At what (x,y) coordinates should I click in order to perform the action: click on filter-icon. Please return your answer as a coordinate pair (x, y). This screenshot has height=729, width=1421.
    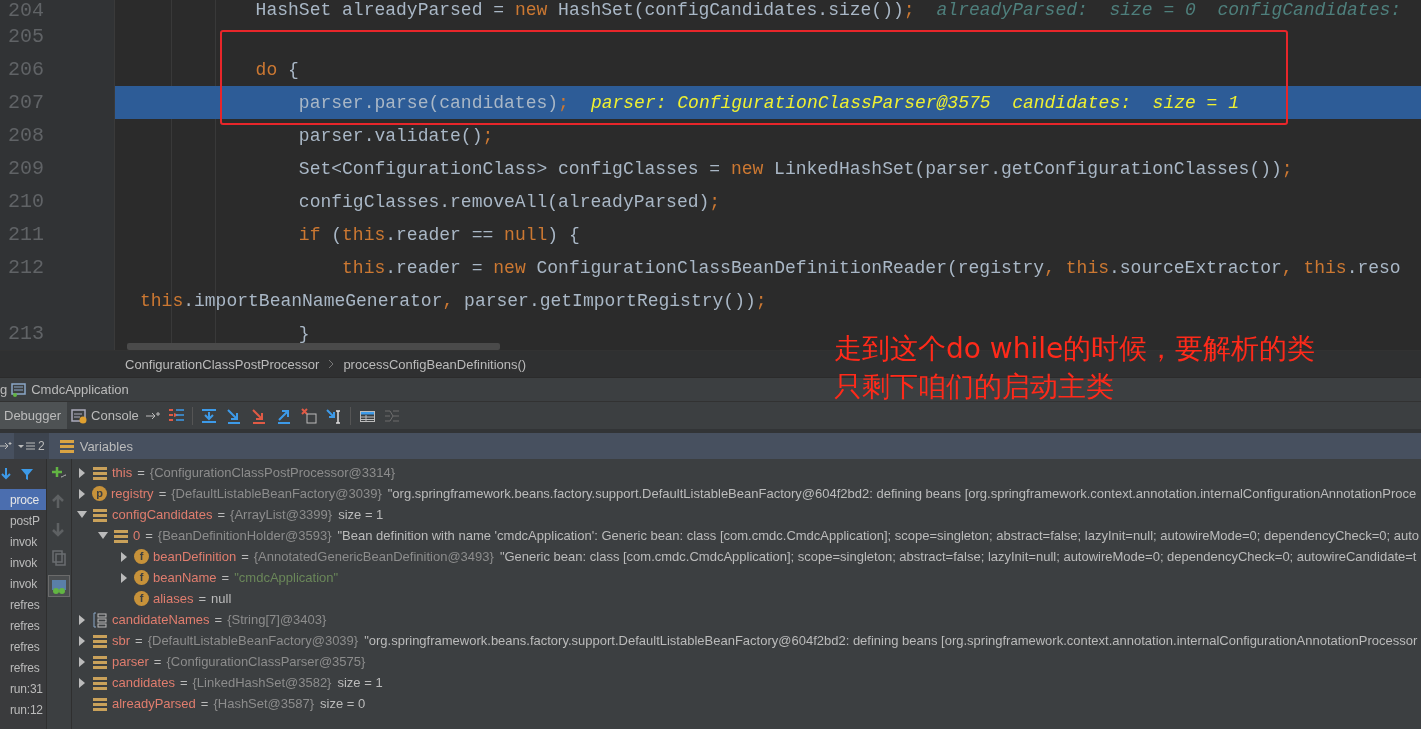
    Looking at the image, I should click on (27, 474).